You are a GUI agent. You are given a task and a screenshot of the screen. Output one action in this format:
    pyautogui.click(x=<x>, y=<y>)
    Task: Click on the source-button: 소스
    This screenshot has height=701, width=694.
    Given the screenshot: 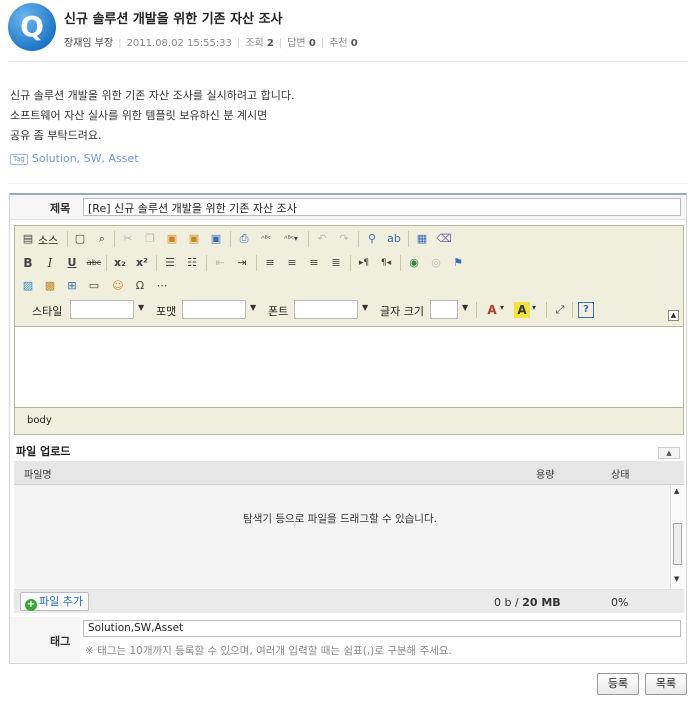 What is the action you would take?
    pyautogui.click(x=48, y=240)
    